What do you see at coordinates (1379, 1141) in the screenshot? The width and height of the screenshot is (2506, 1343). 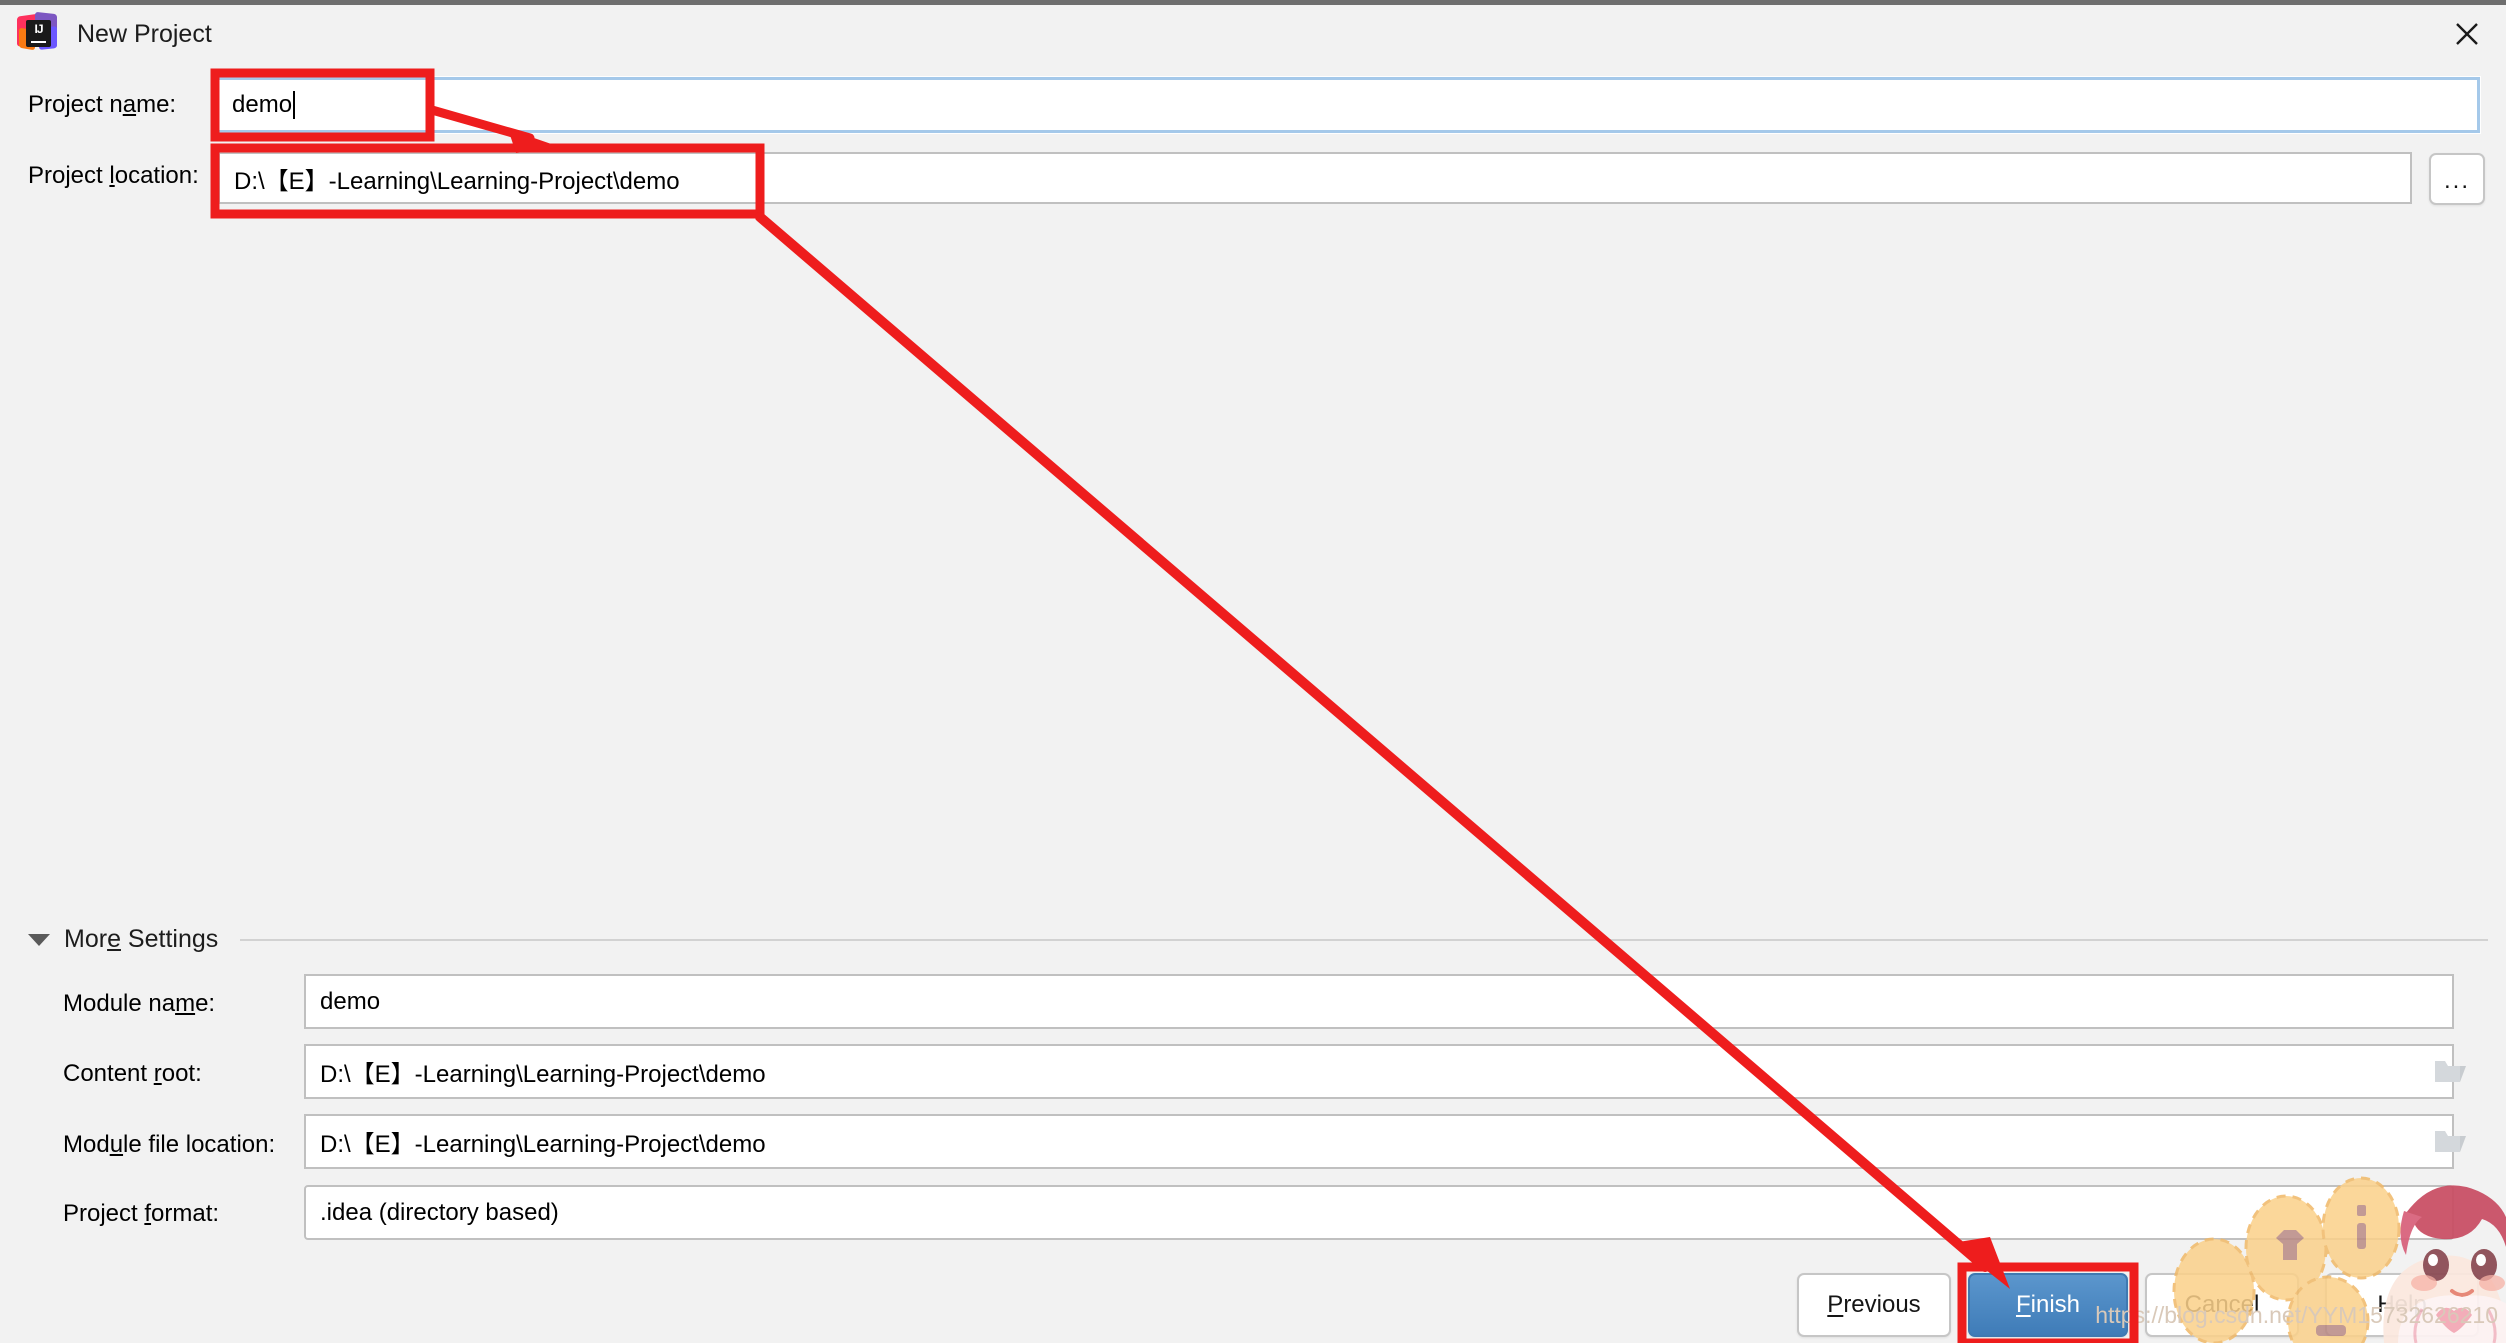 I see `module-file-location-input: D:\【E】-Learning\Learning-Project\demo` at bounding box center [1379, 1141].